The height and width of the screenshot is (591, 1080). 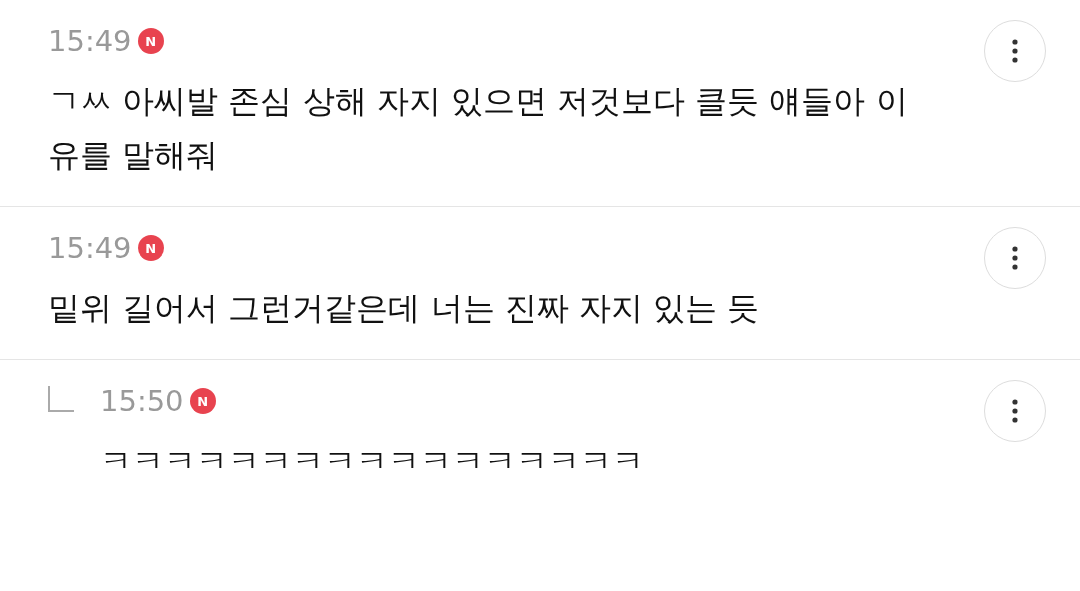 I want to click on comment-time: 15:50, so click(x=142, y=401).